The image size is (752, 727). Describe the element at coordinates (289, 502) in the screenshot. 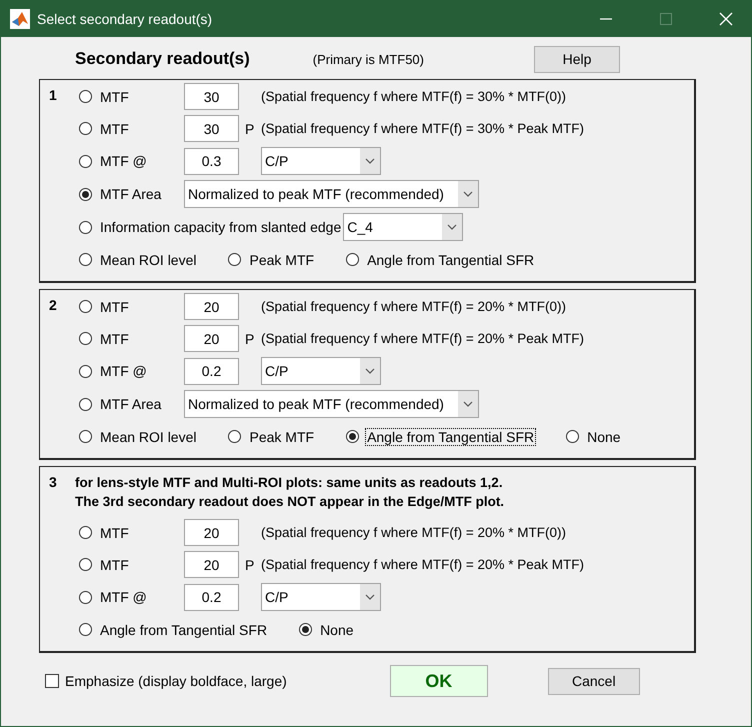

I see `readout-note: The 3rd secondary readout does NOT appear in the Edge/MTF plot.` at that location.